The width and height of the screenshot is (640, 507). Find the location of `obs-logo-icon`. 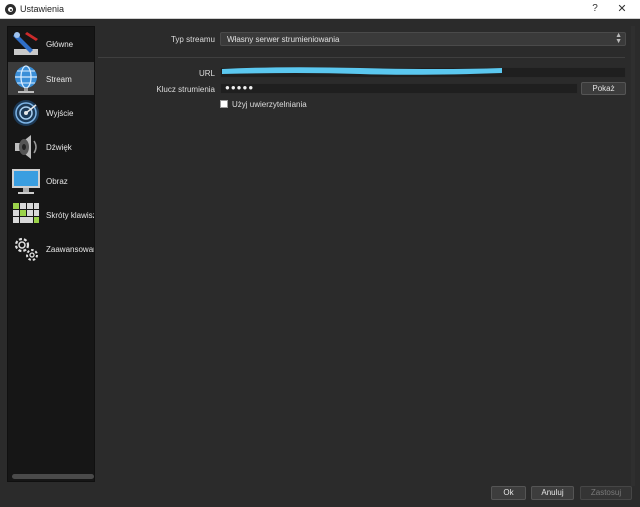

obs-logo-icon is located at coordinates (10, 9).